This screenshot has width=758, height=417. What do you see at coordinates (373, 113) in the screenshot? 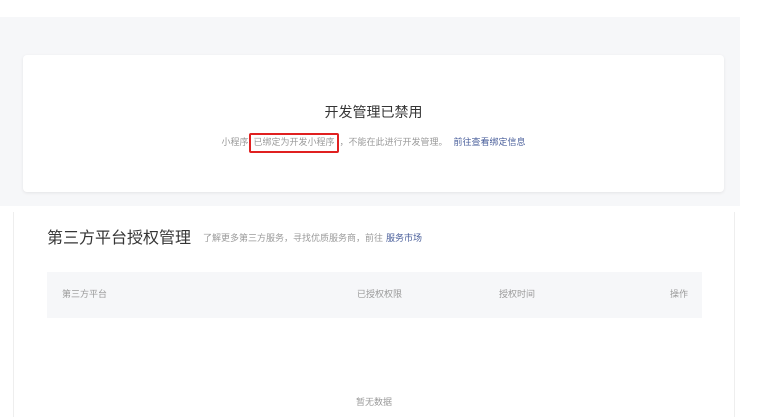
I see `notice-title: 开发管理已禁用` at bounding box center [373, 113].